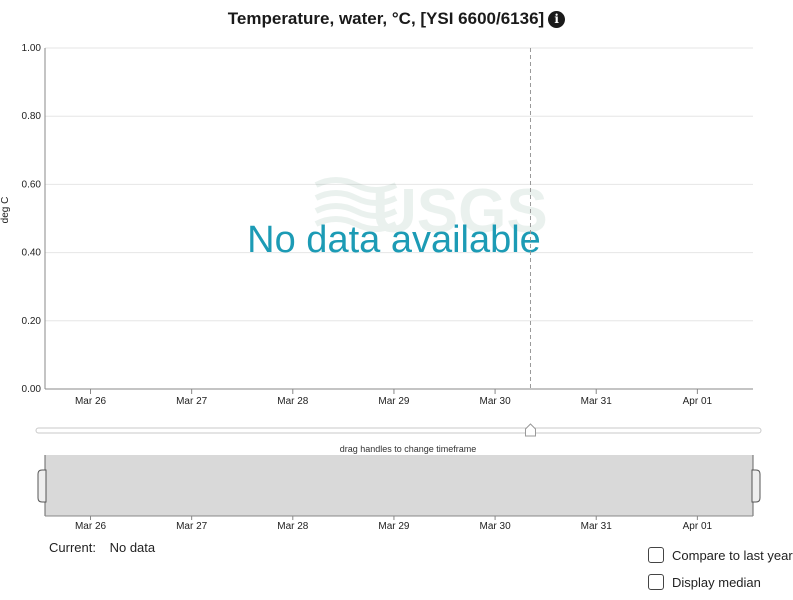 The height and width of the screenshot is (600, 793). What do you see at coordinates (399, 485) in the screenshot?
I see `brush-selection` at bounding box center [399, 485].